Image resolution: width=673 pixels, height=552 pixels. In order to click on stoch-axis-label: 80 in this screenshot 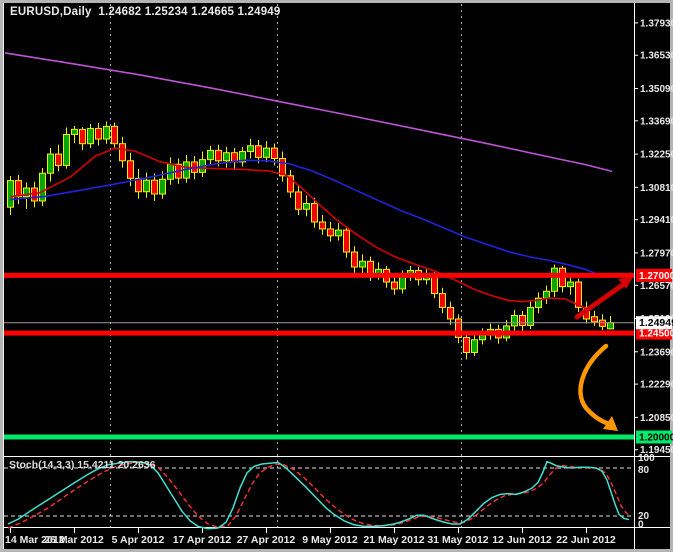, I will do `click(644, 470)`.